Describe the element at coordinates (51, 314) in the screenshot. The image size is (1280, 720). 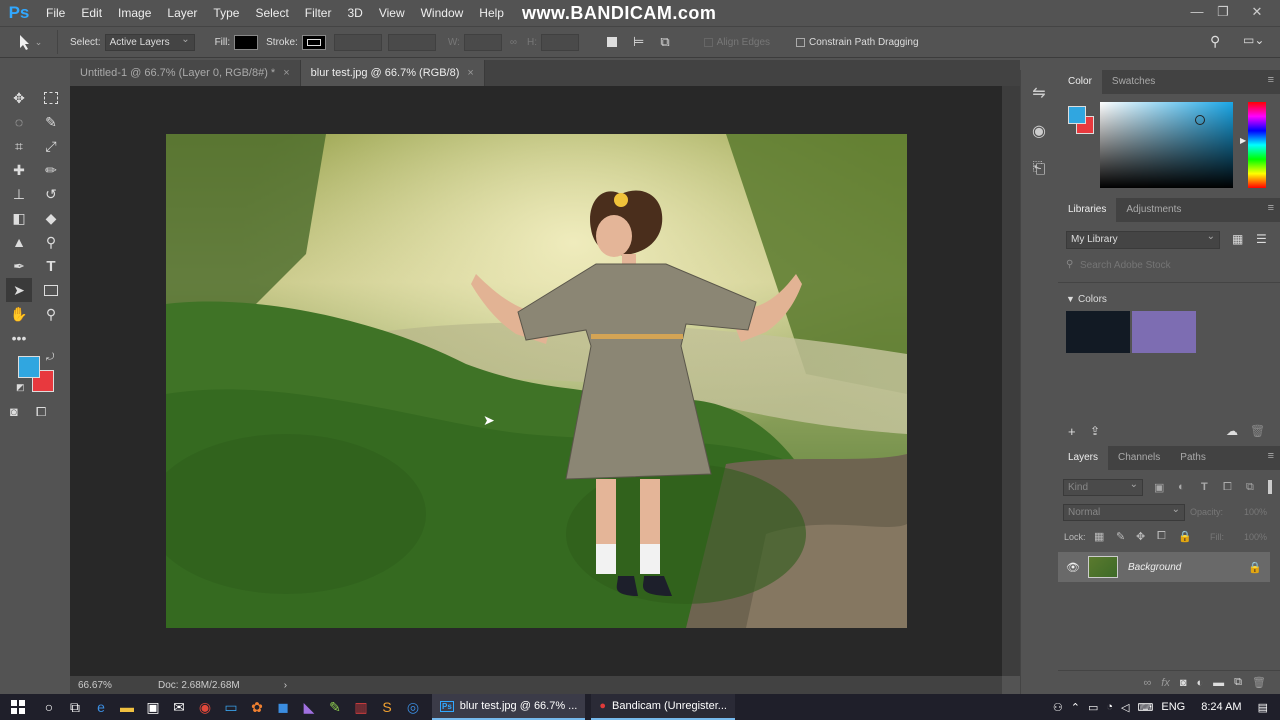
I see `zoom-tool-icon: ⚲` at that location.